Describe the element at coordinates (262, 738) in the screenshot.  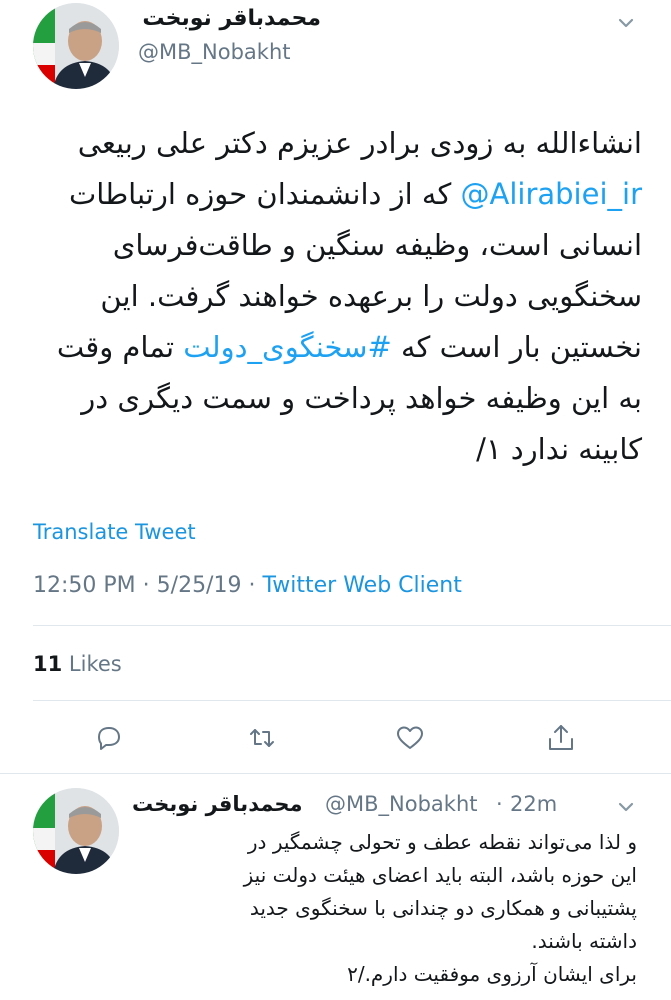
I see `retweet-icon` at that location.